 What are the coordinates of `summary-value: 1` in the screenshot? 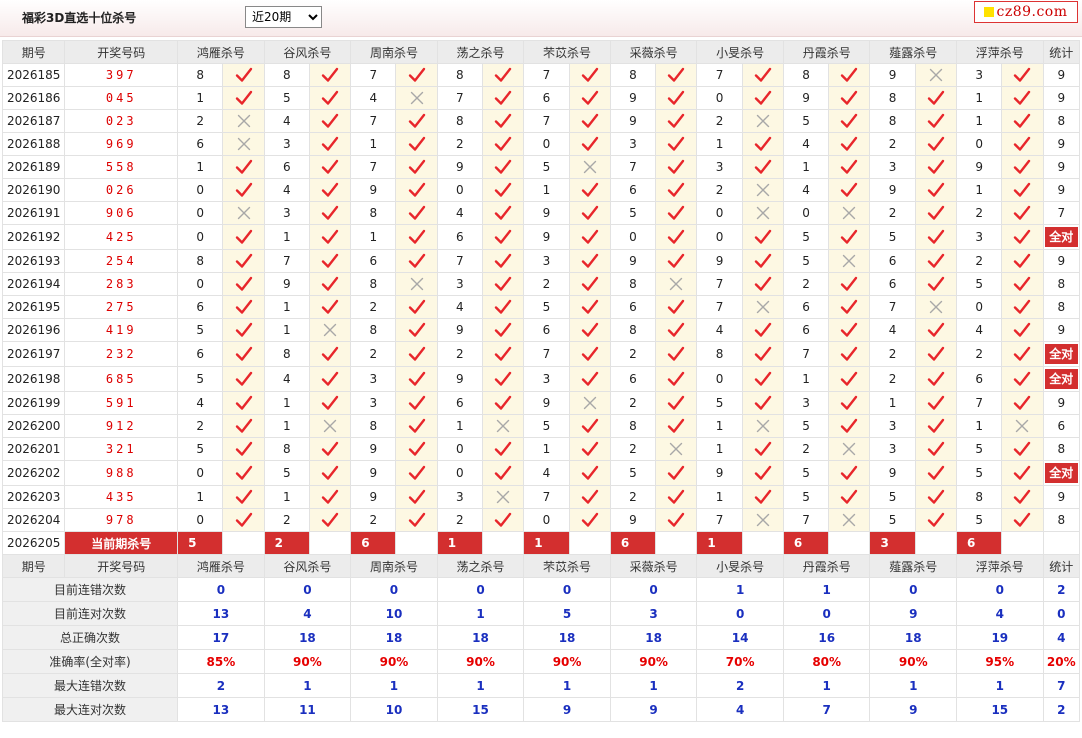 It's located at (826, 589).